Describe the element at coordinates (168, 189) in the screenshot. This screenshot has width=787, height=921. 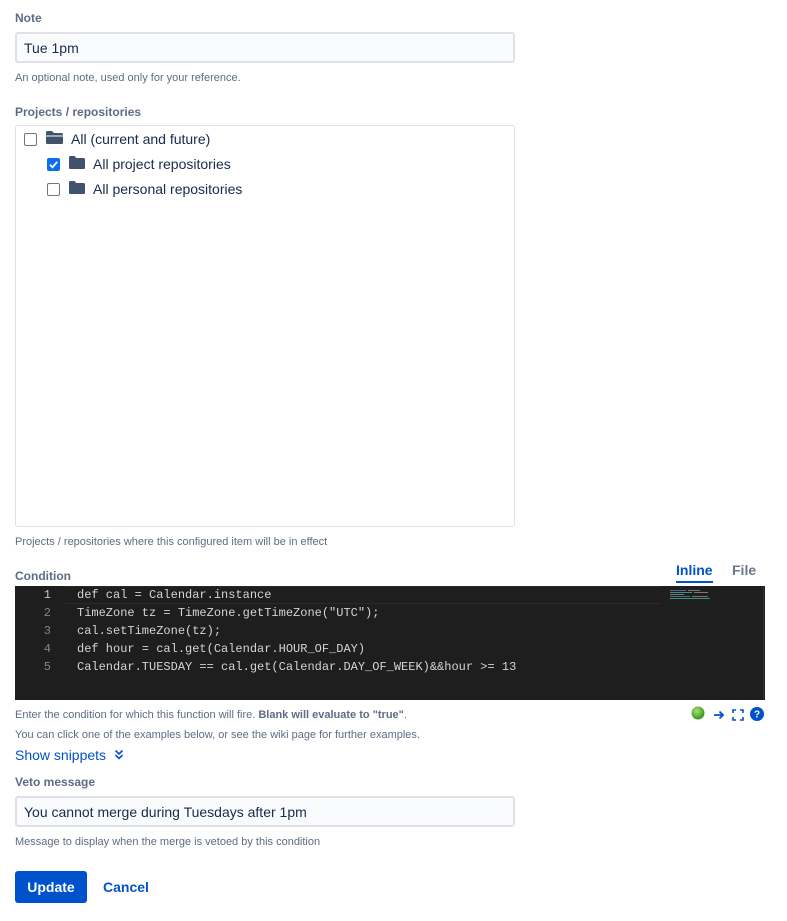
I see `tree-item-label: All personal repositories` at that location.